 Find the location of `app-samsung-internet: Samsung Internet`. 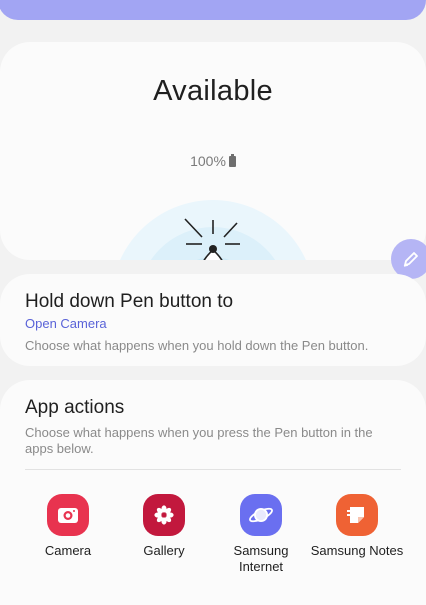

app-samsung-internet: Samsung Internet is located at coordinates (261, 534).